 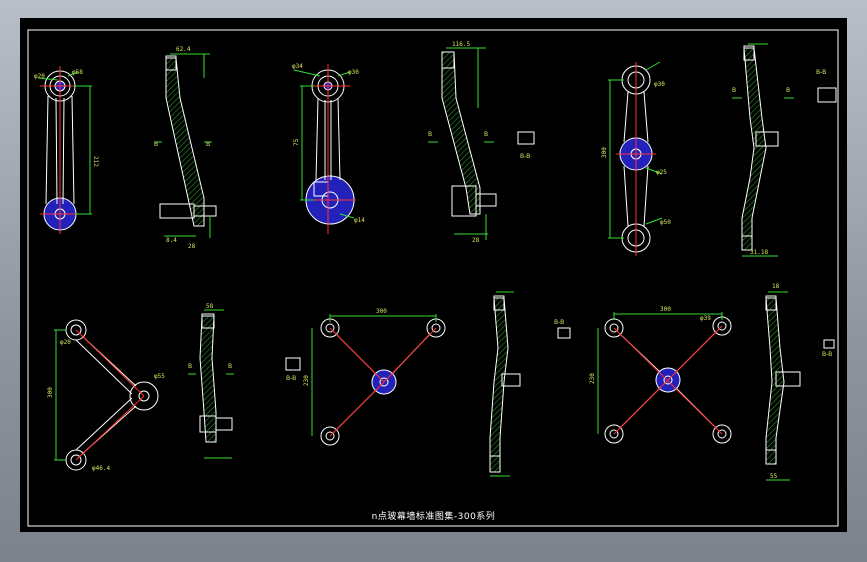 I want to click on arm-with-hub-front-view: 75 φ34 φ30 φ14, so click(x=328, y=148).